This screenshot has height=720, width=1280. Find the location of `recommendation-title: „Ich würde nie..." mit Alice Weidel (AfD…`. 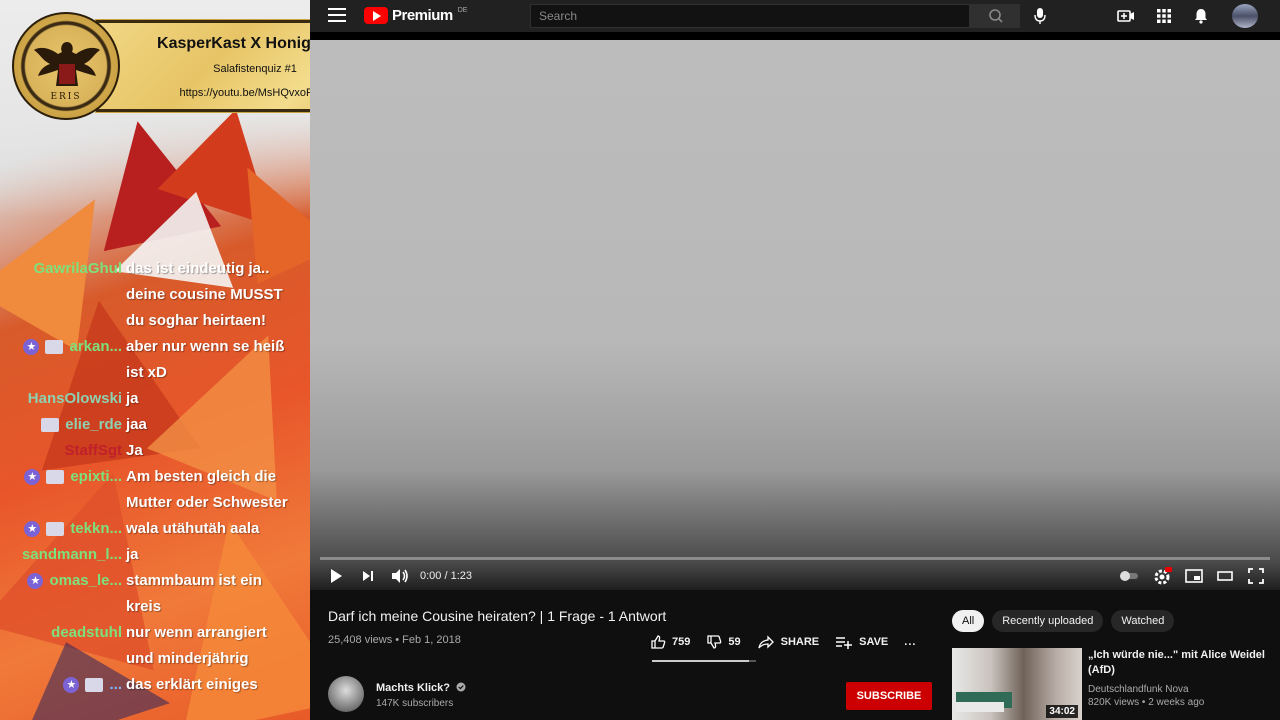

recommendation-title: „Ich würde nie..." mit Alice Weidel (AfD… is located at coordinates (1178, 663).